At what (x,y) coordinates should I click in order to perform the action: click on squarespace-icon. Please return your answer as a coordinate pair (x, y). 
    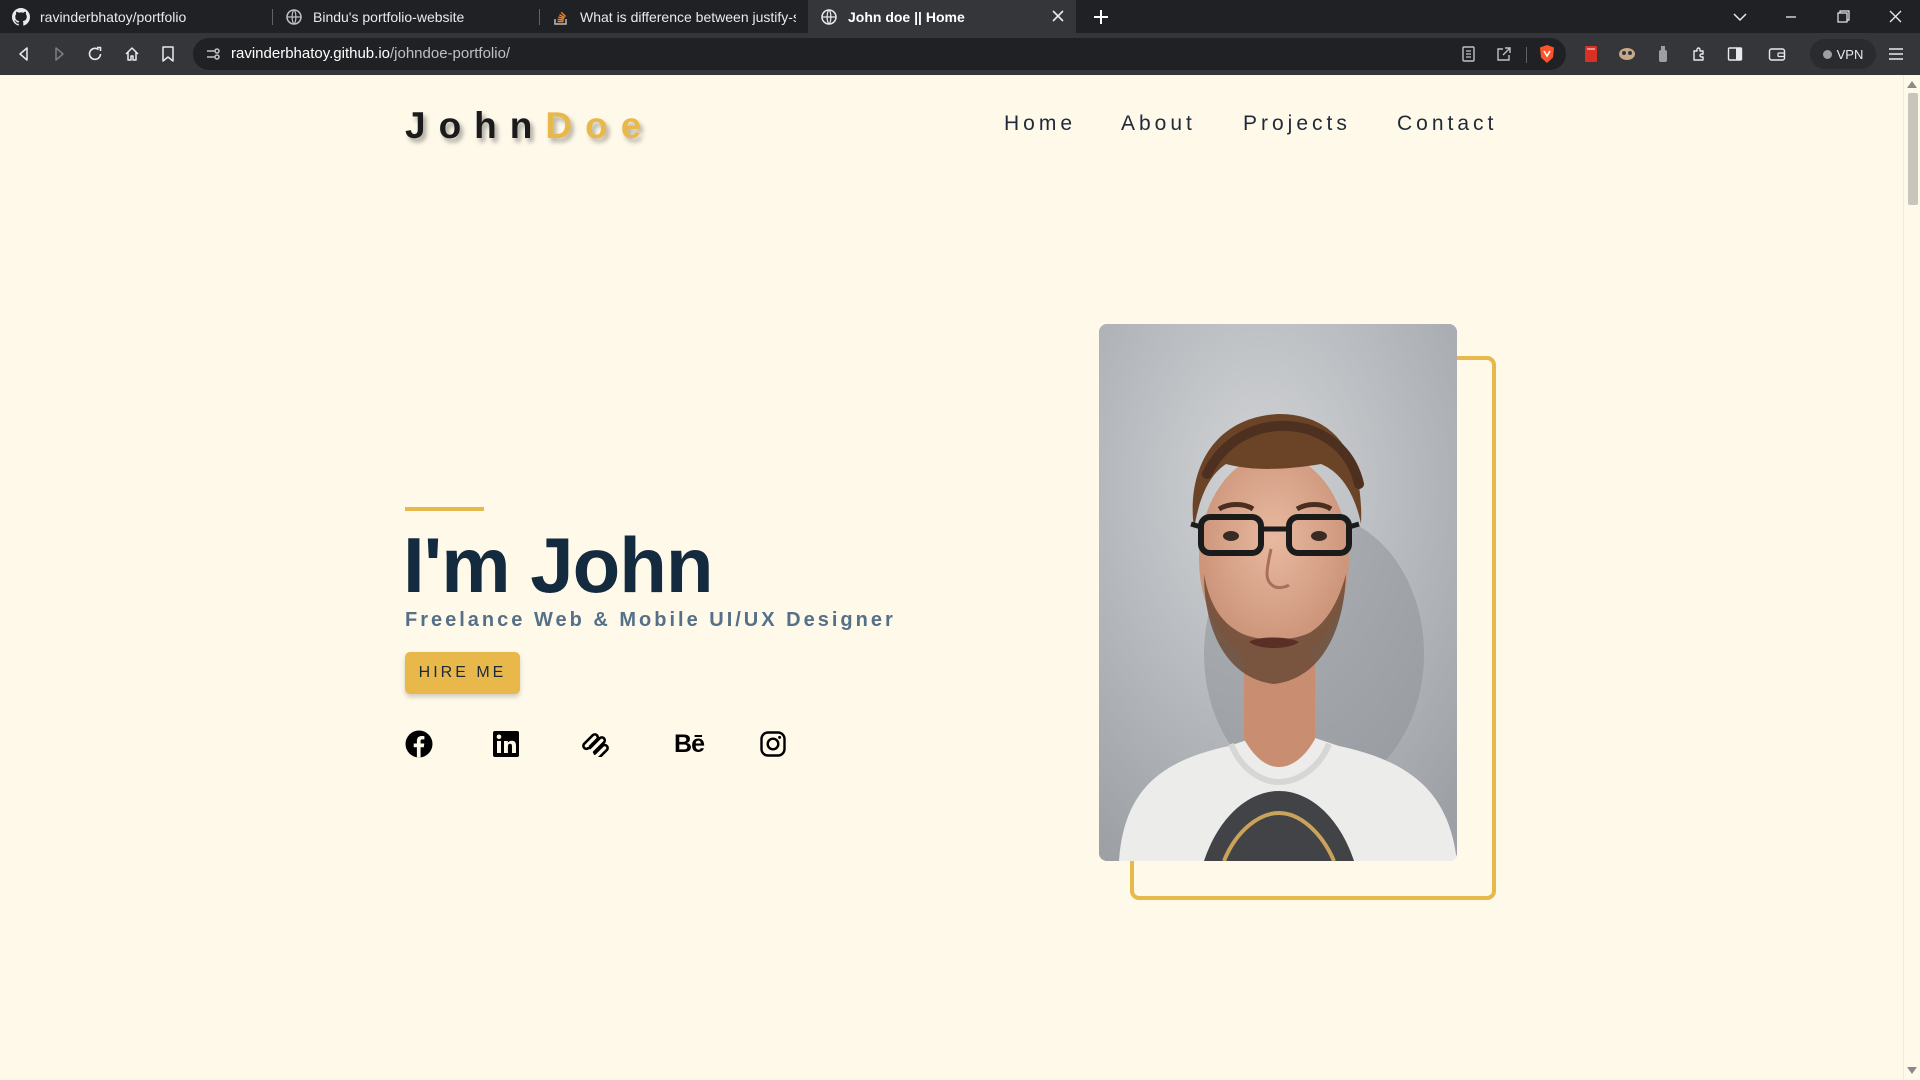
    Looking at the image, I should click on (596, 744).